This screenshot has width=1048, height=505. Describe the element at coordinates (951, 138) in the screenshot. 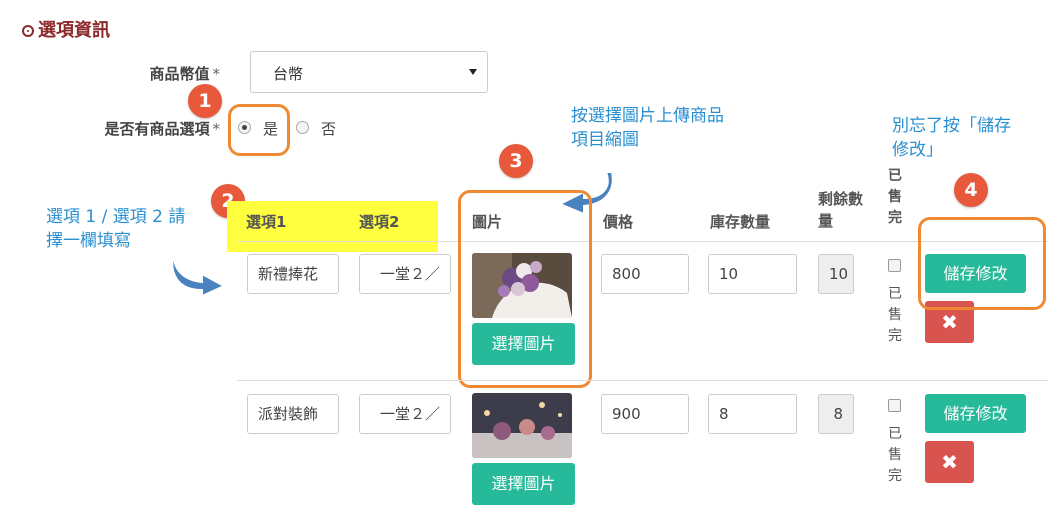

I see `note-save-changes: 別忘了按「儲存 修改」` at that location.